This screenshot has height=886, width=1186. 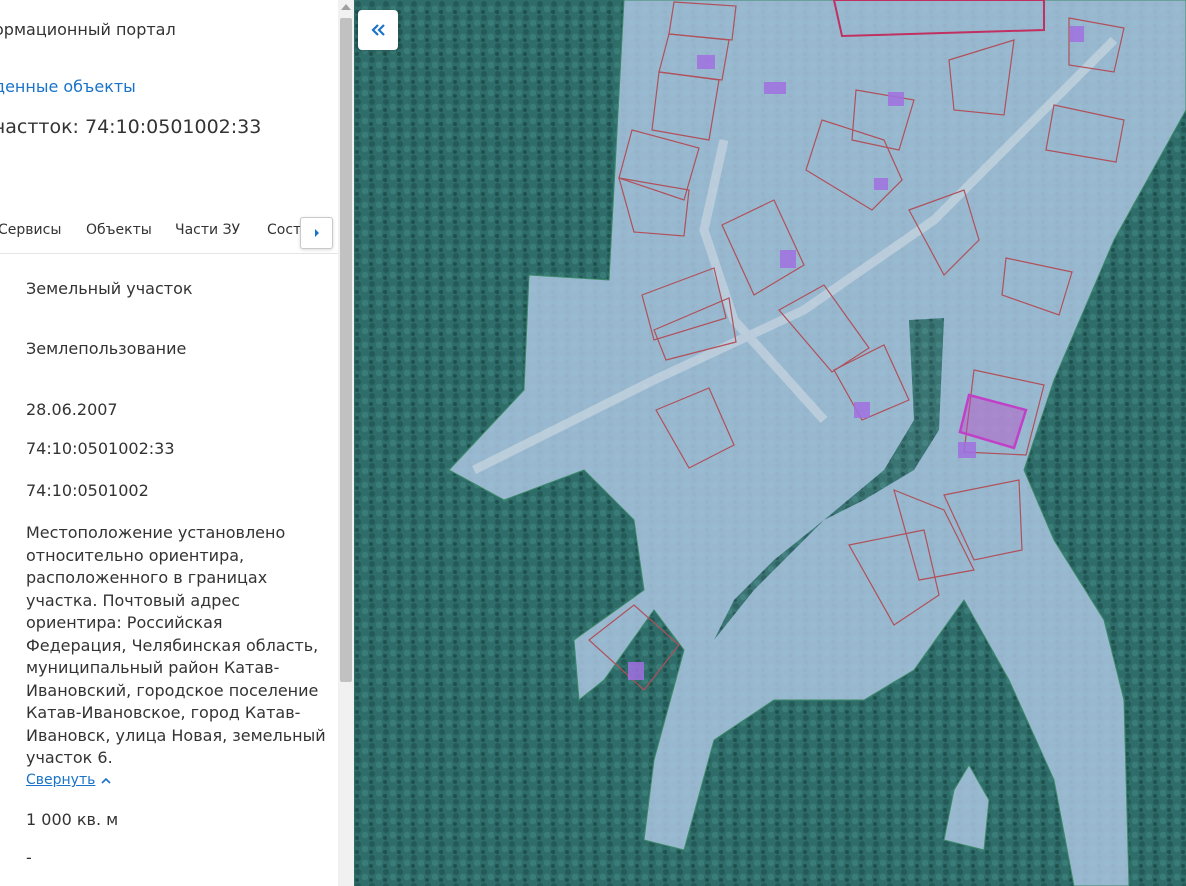 What do you see at coordinates (61, 780) in the screenshot?
I see `collapse-label: Свернуть` at bounding box center [61, 780].